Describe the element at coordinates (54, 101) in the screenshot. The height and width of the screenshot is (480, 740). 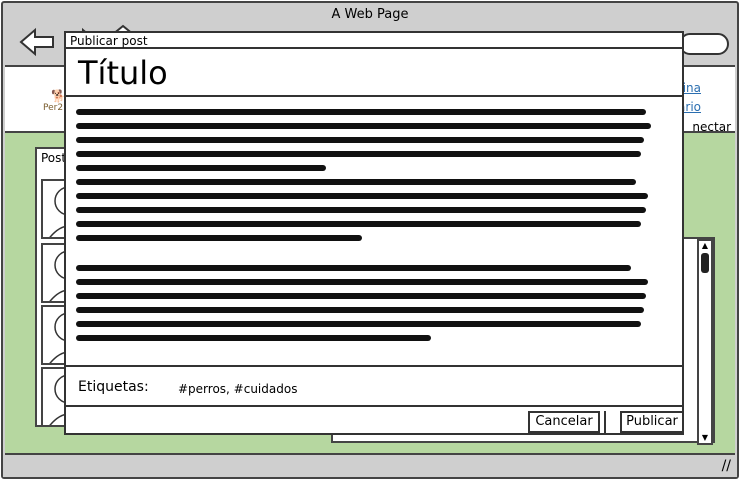
I see `site-logo: 🐕 Per2` at that location.